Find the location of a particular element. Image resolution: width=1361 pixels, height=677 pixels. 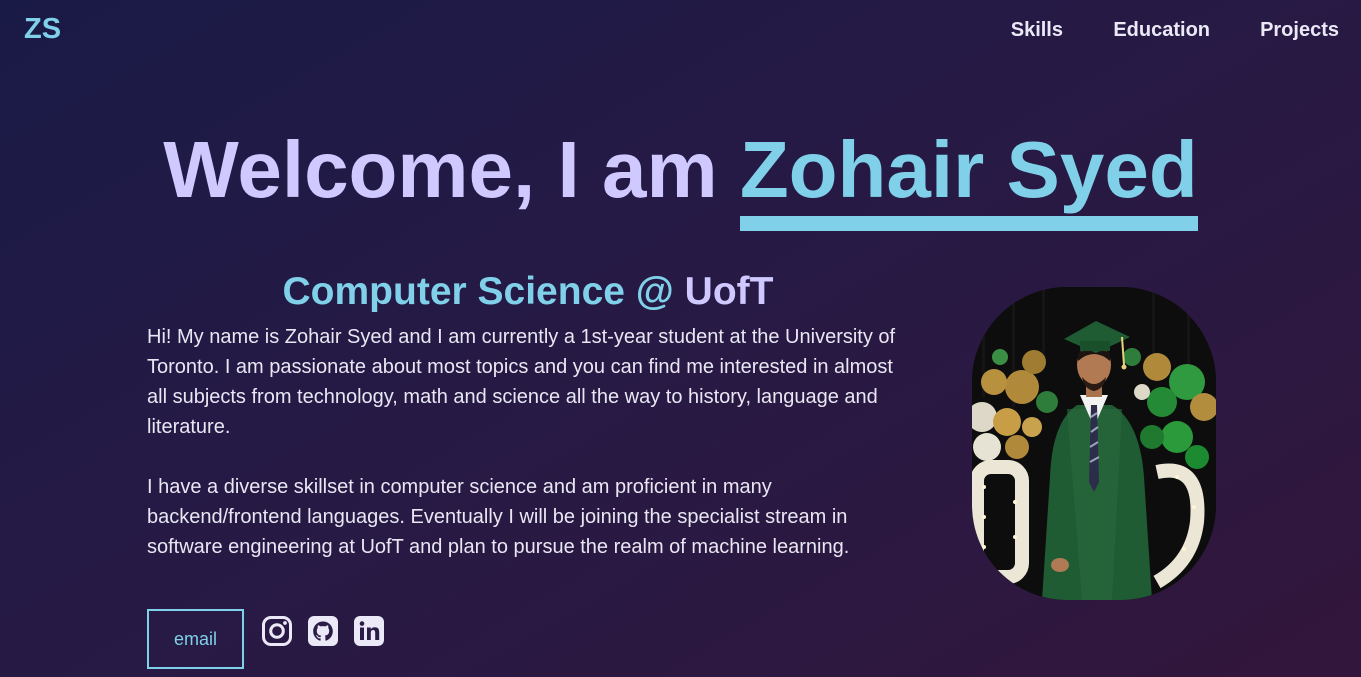

email-button: email is located at coordinates (195, 639).